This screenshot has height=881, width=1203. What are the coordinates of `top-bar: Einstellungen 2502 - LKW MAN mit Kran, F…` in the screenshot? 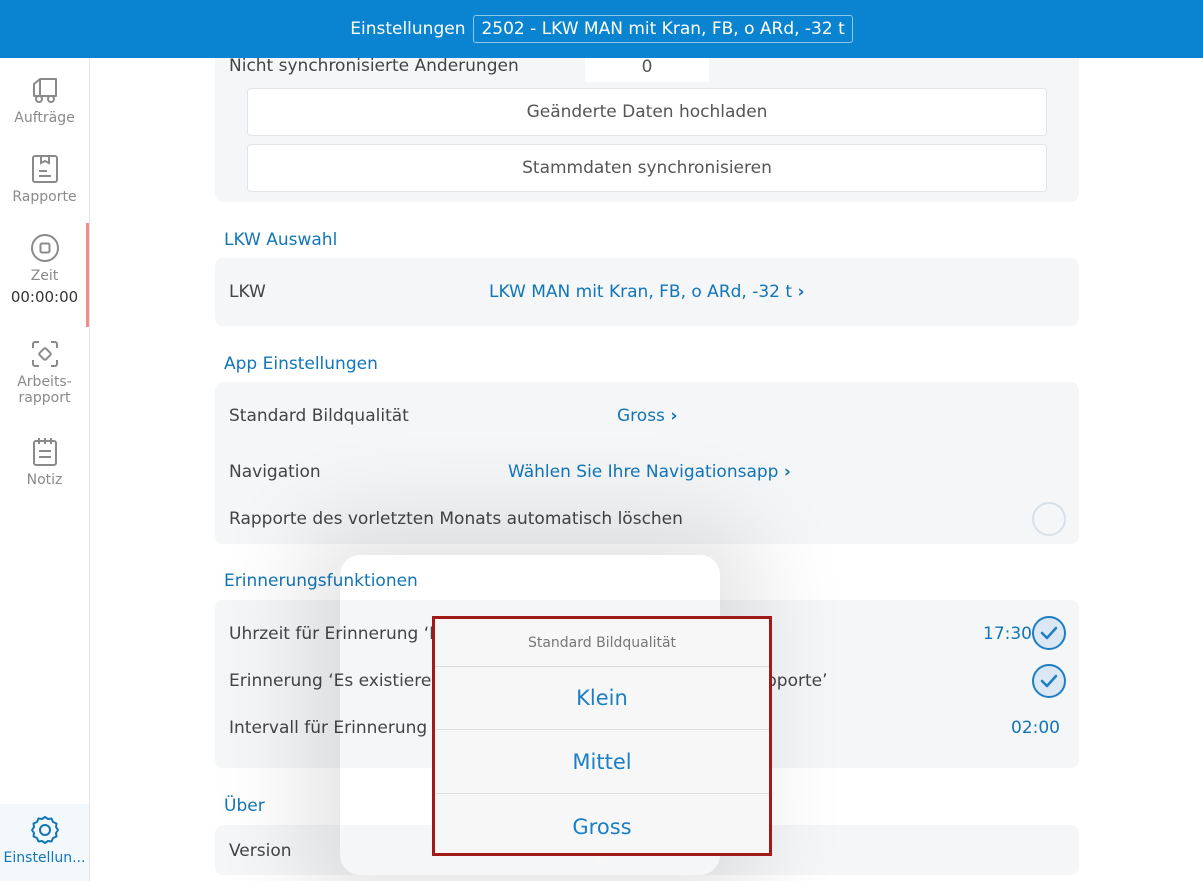 It's located at (601, 29).